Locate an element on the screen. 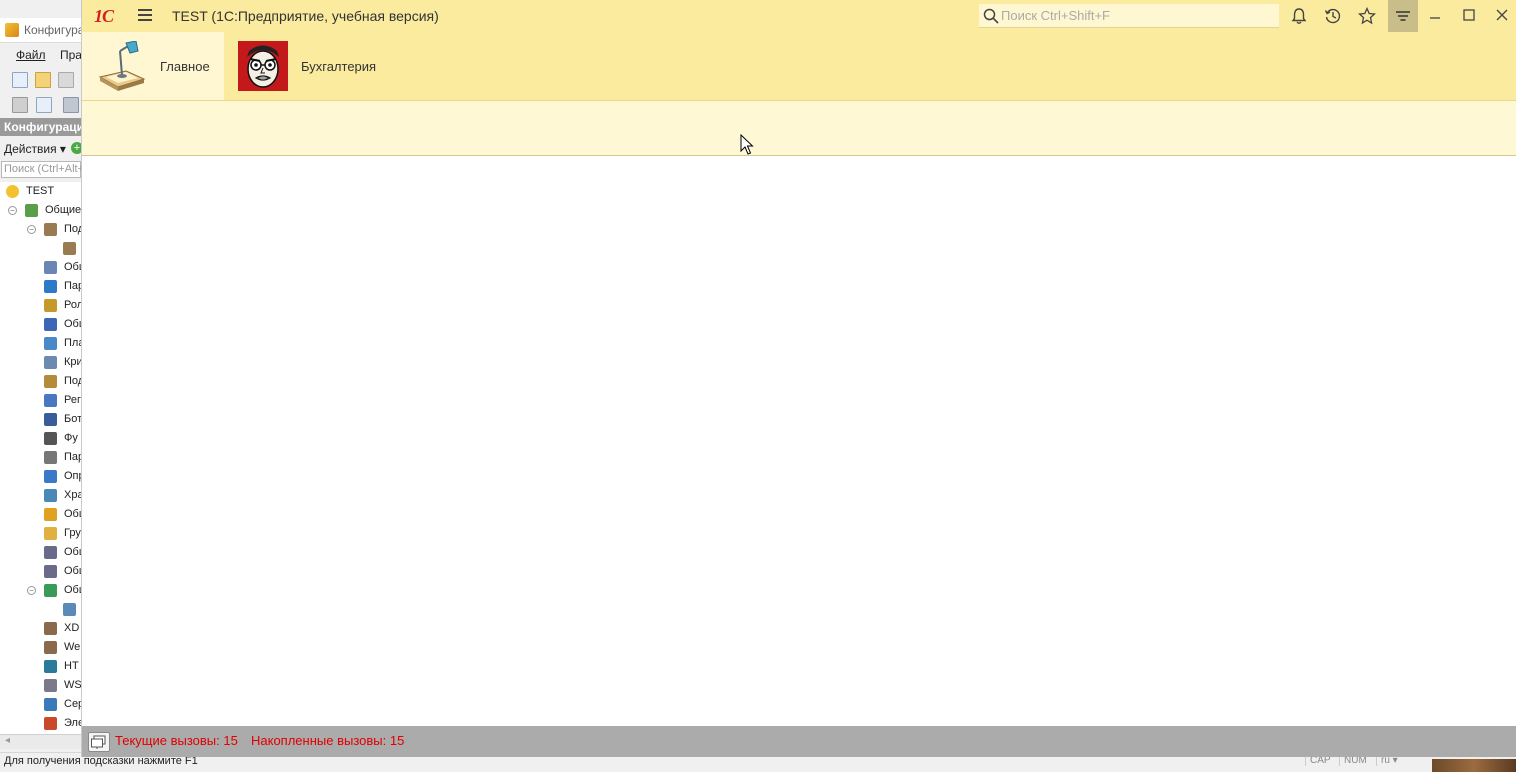 The height and width of the screenshot is (772, 1516). bell-icon is located at coordinates (1299, 16).